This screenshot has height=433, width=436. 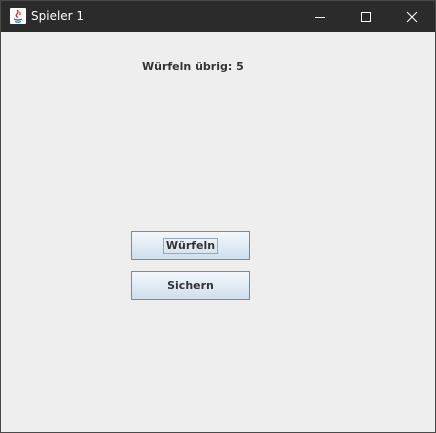 What do you see at coordinates (218, 16) in the screenshot?
I see `title-bar: Spieler 1` at bounding box center [218, 16].